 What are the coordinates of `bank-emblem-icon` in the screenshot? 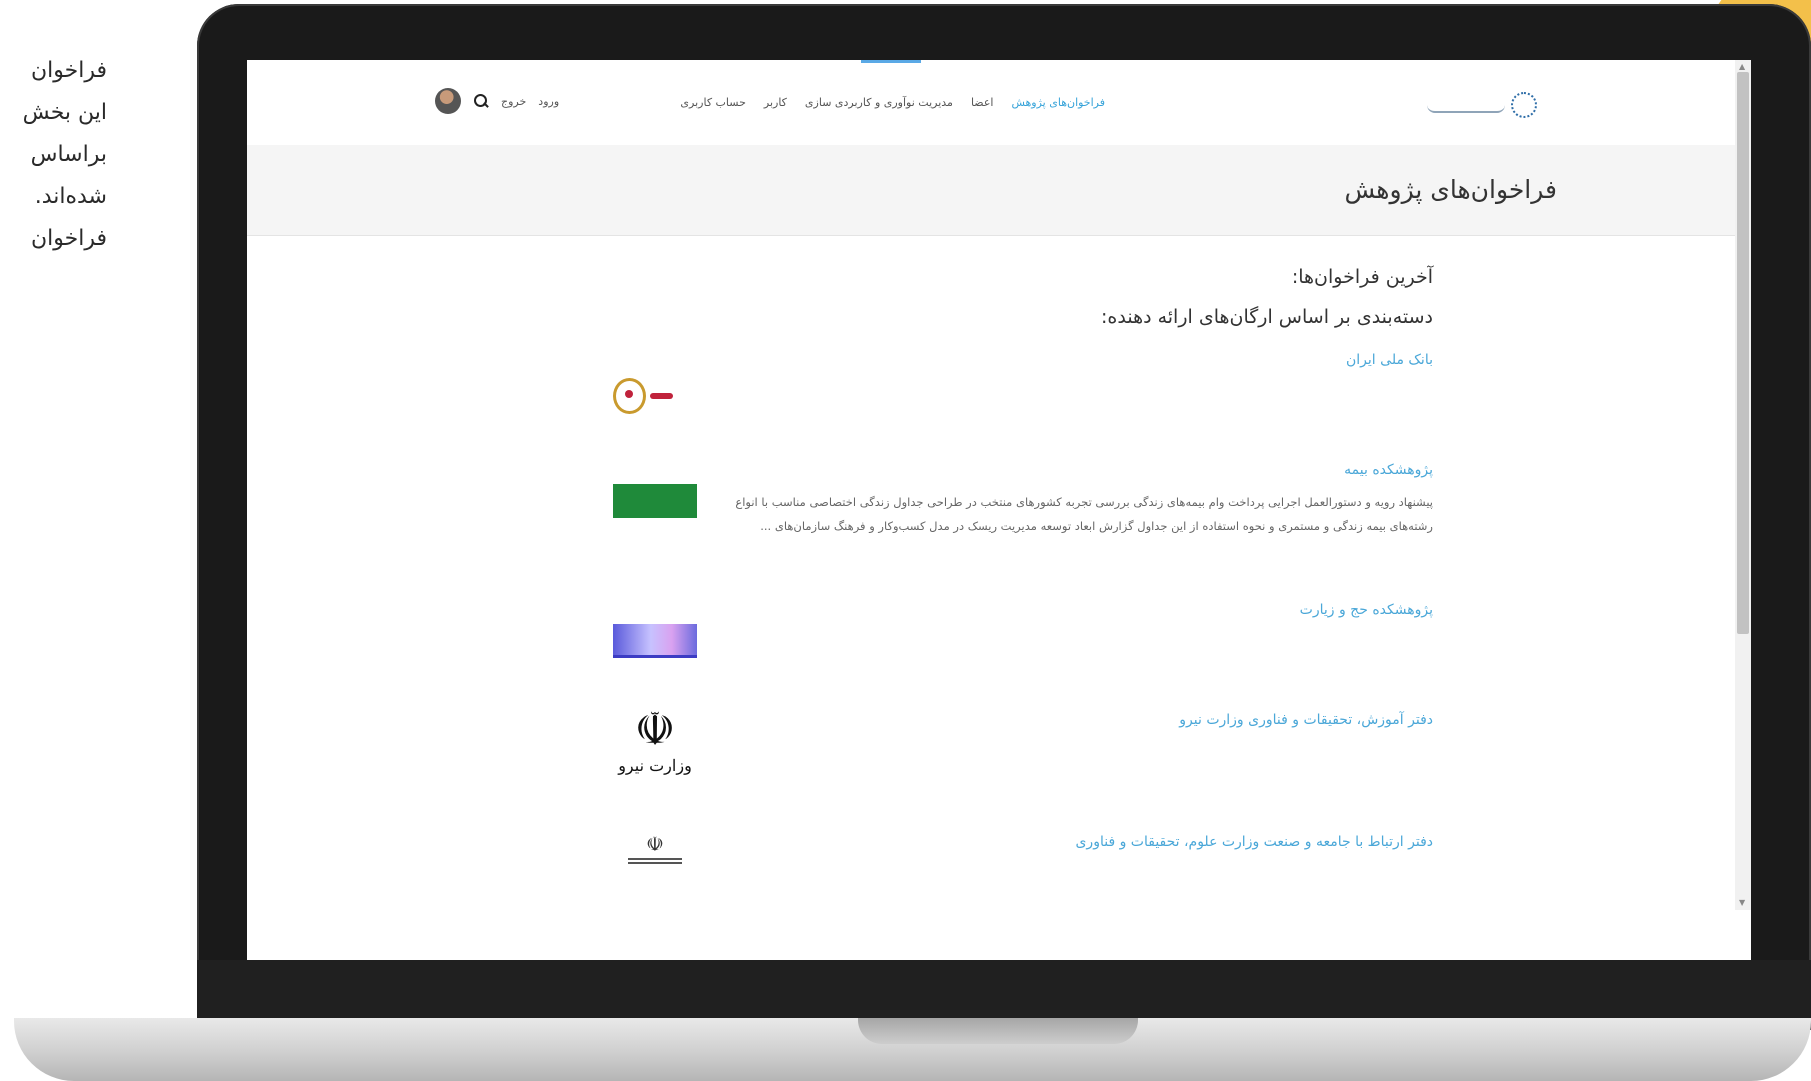 It's located at (629, 396).